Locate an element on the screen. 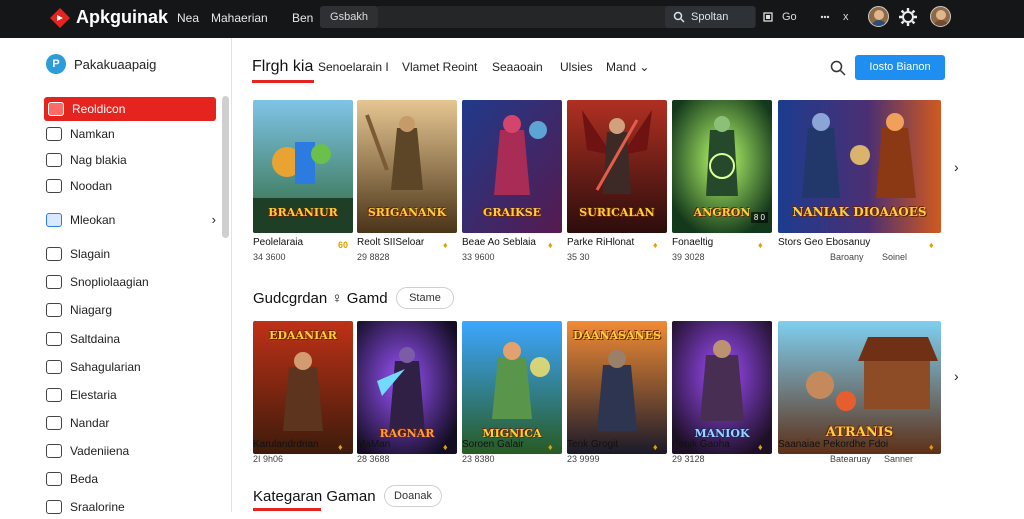  sidebar-item-12: Nandar is located at coordinates (130, 423).